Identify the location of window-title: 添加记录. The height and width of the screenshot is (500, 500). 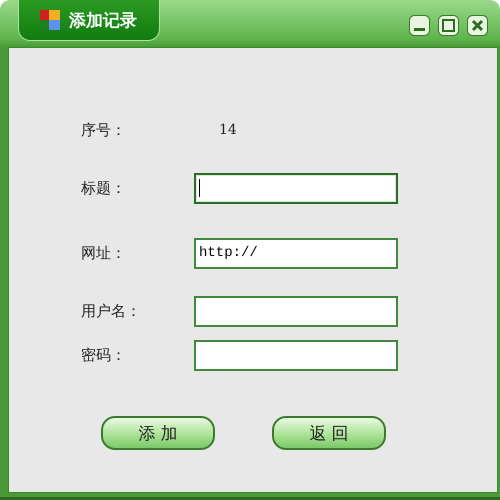
(103, 21).